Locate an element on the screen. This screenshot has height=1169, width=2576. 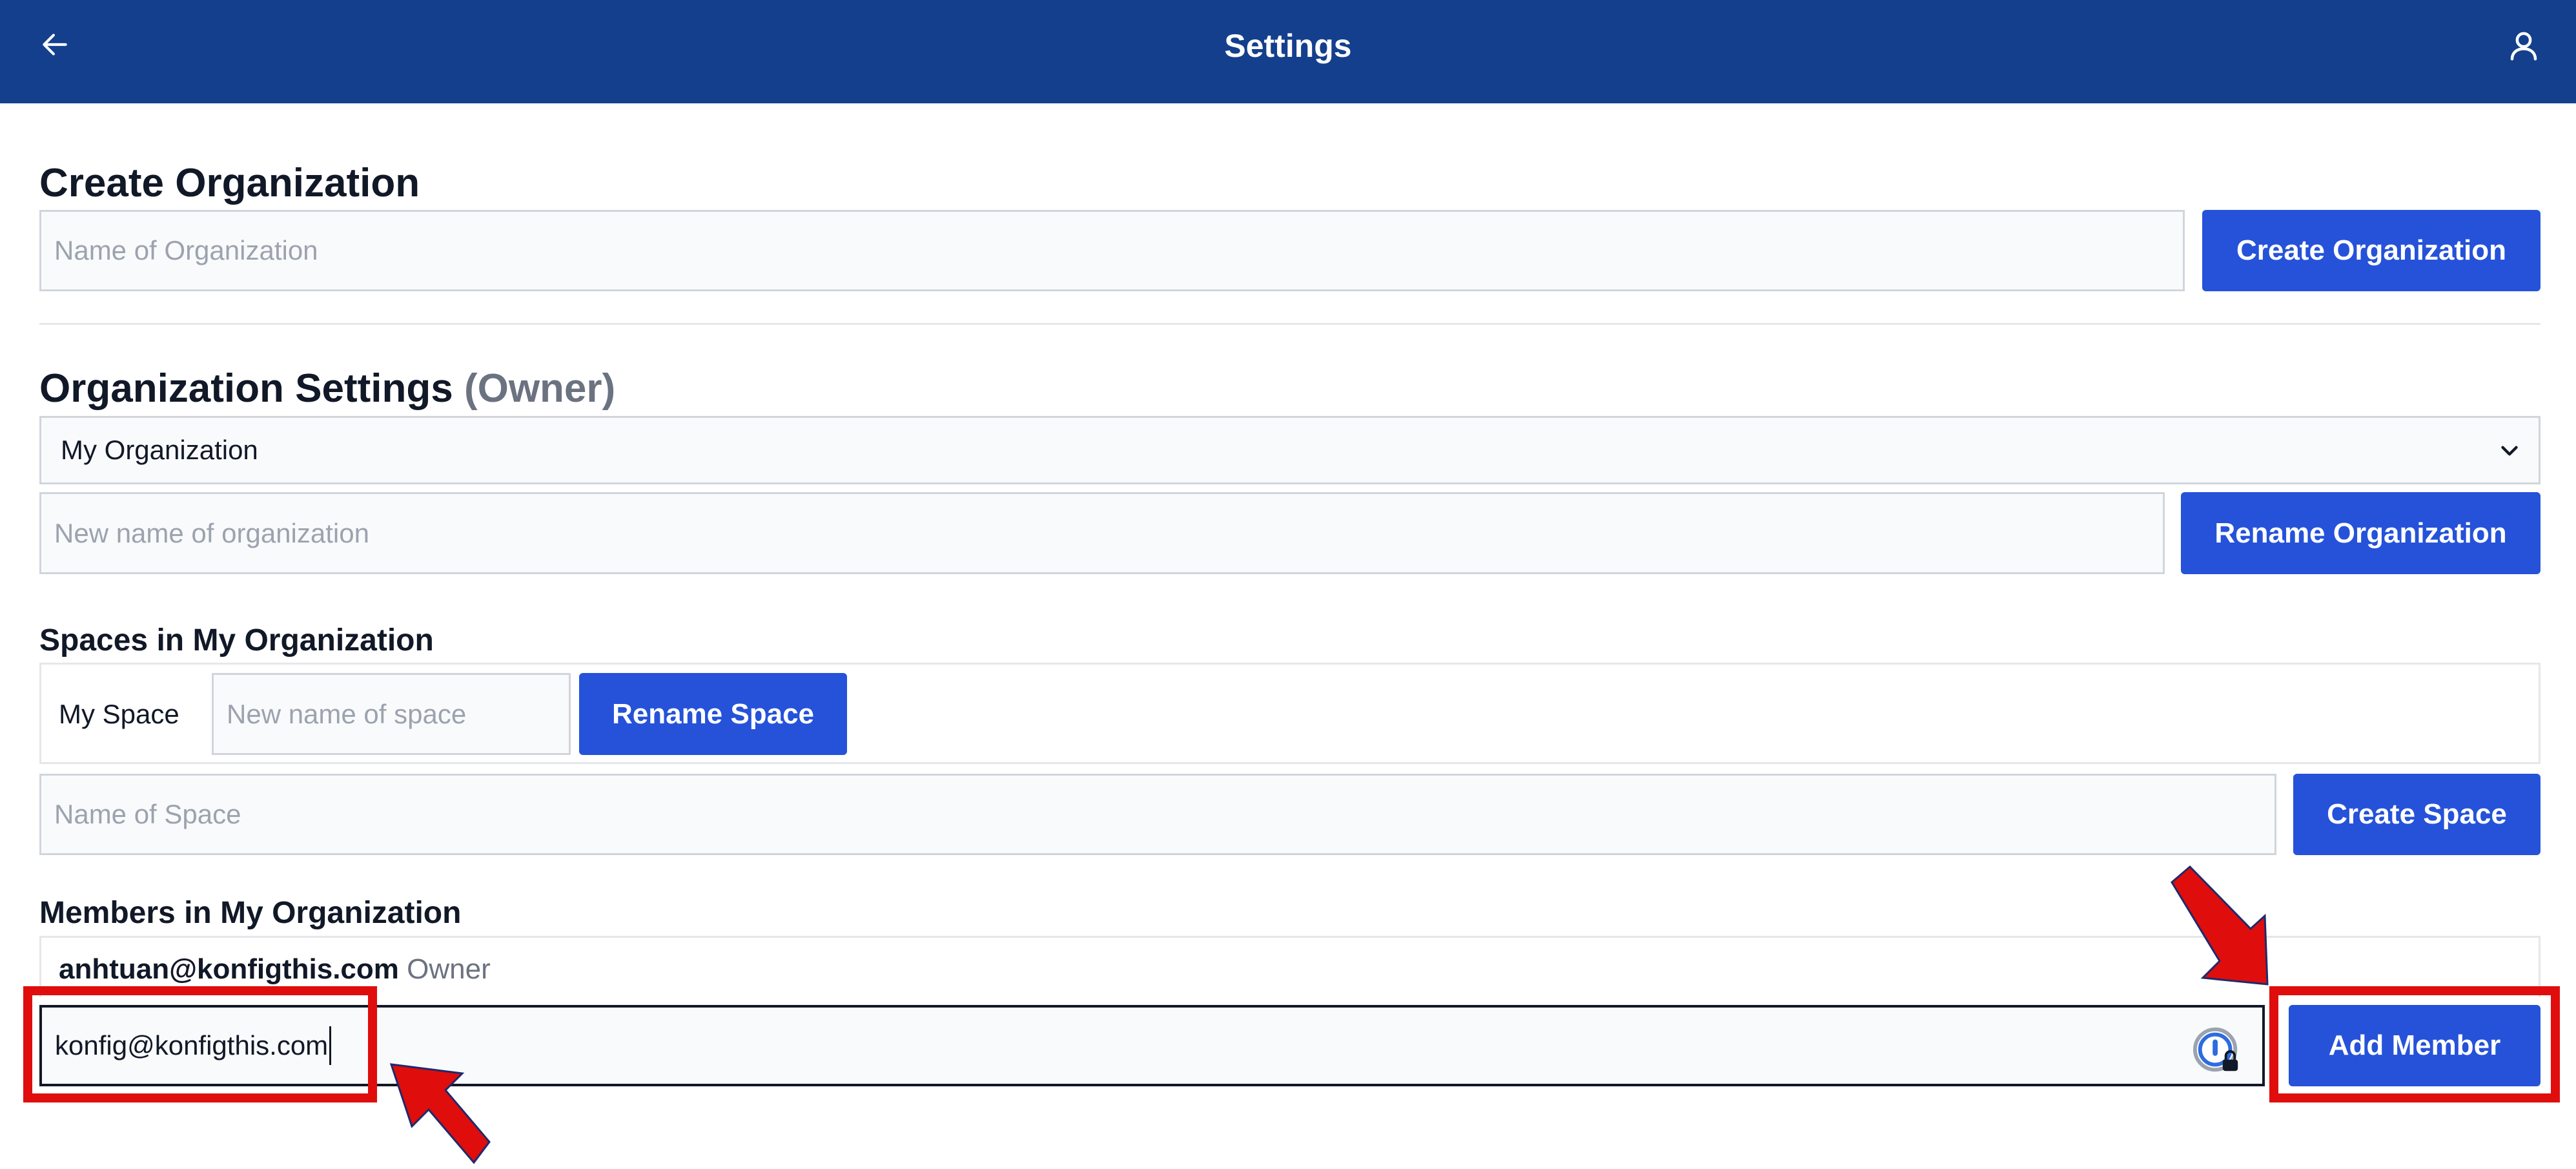
organization-name-input: Name of Organization is located at coordinates (1112, 251).